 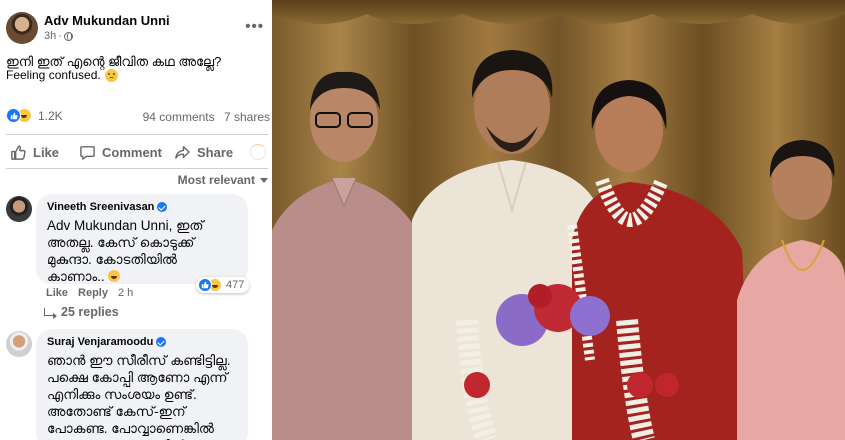 I want to click on comment-timestamp: 2 h, so click(x=125, y=293).